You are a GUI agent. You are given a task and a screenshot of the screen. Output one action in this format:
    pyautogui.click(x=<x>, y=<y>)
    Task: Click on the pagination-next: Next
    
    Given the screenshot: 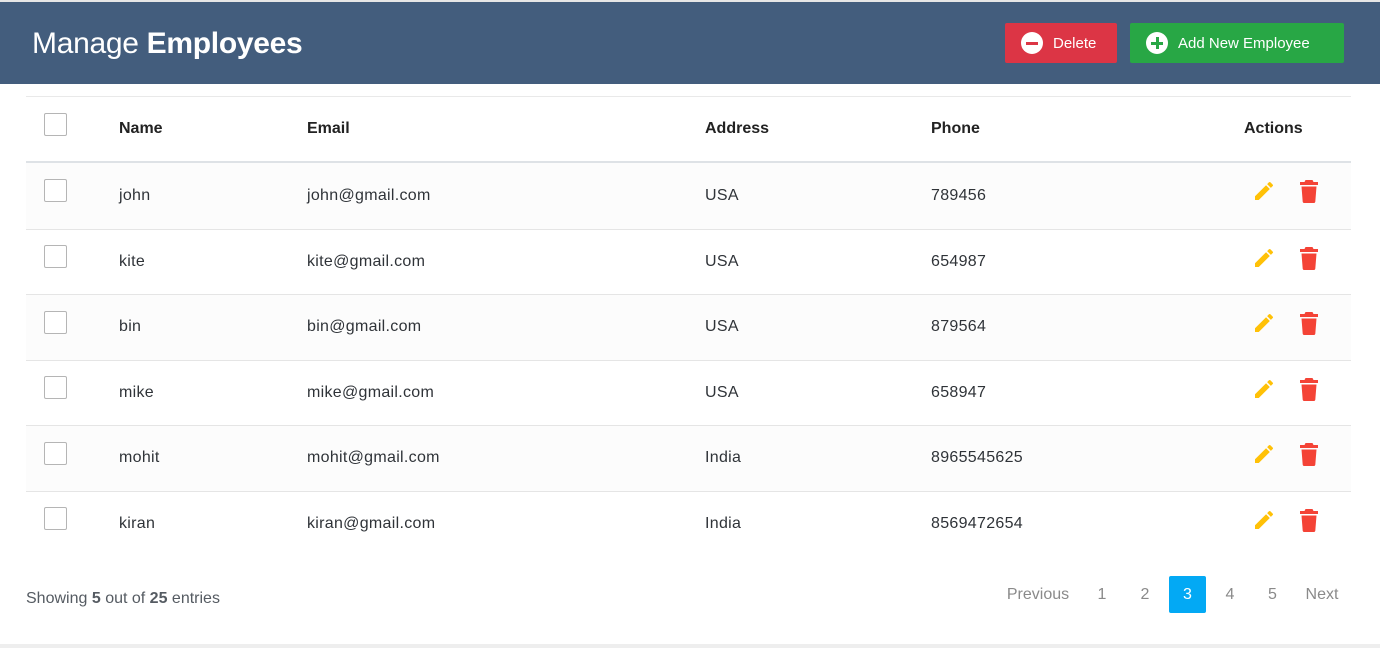 What is the action you would take?
    pyautogui.click(x=1322, y=594)
    